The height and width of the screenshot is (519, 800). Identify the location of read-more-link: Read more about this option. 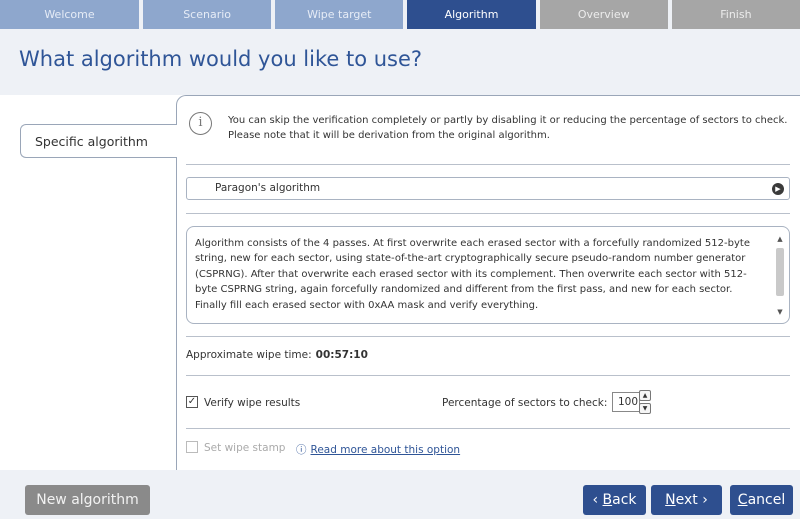
(386, 450).